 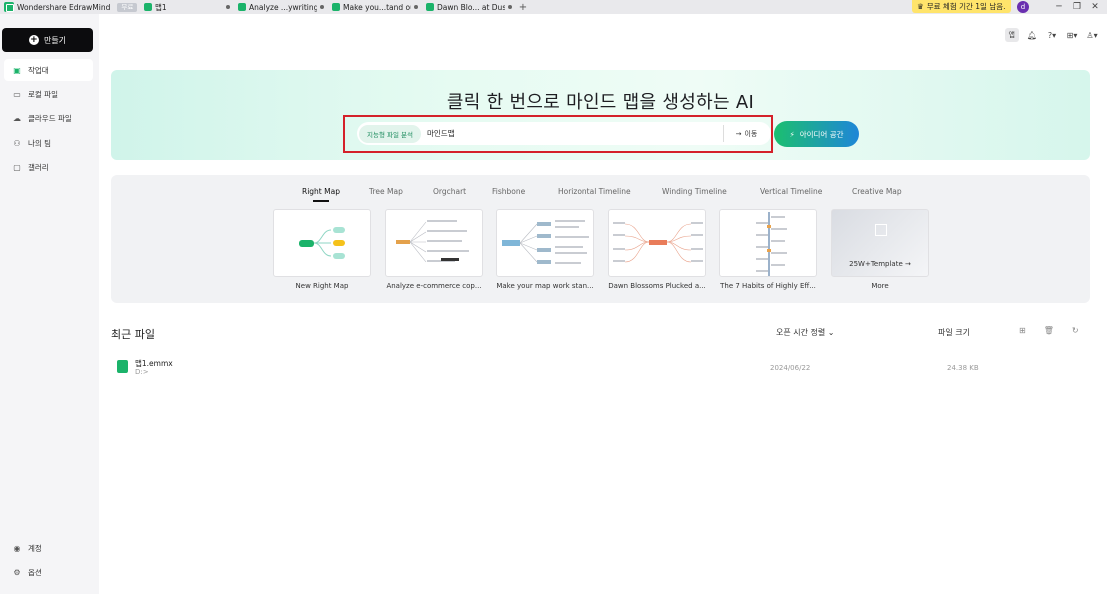 What do you see at coordinates (322, 286) in the screenshot?
I see `template-card-label: New Right Map` at bounding box center [322, 286].